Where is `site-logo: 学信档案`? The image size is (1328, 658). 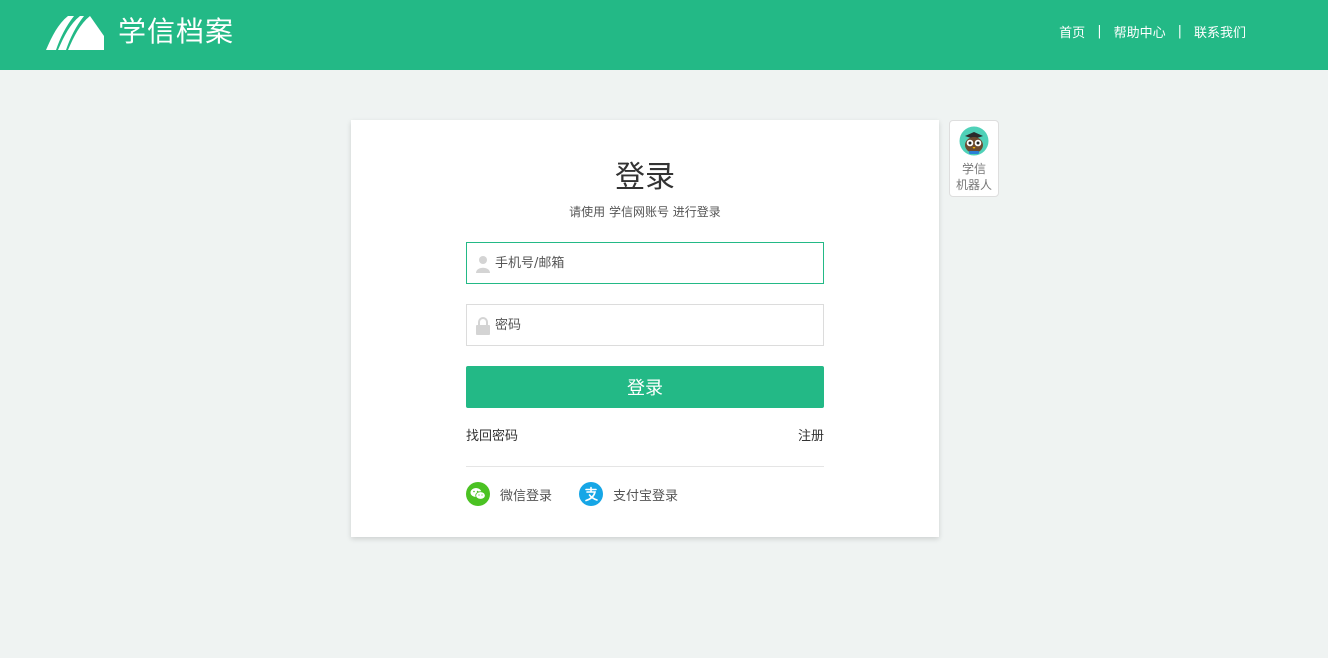 site-logo: 学信档案 is located at coordinates (139, 32).